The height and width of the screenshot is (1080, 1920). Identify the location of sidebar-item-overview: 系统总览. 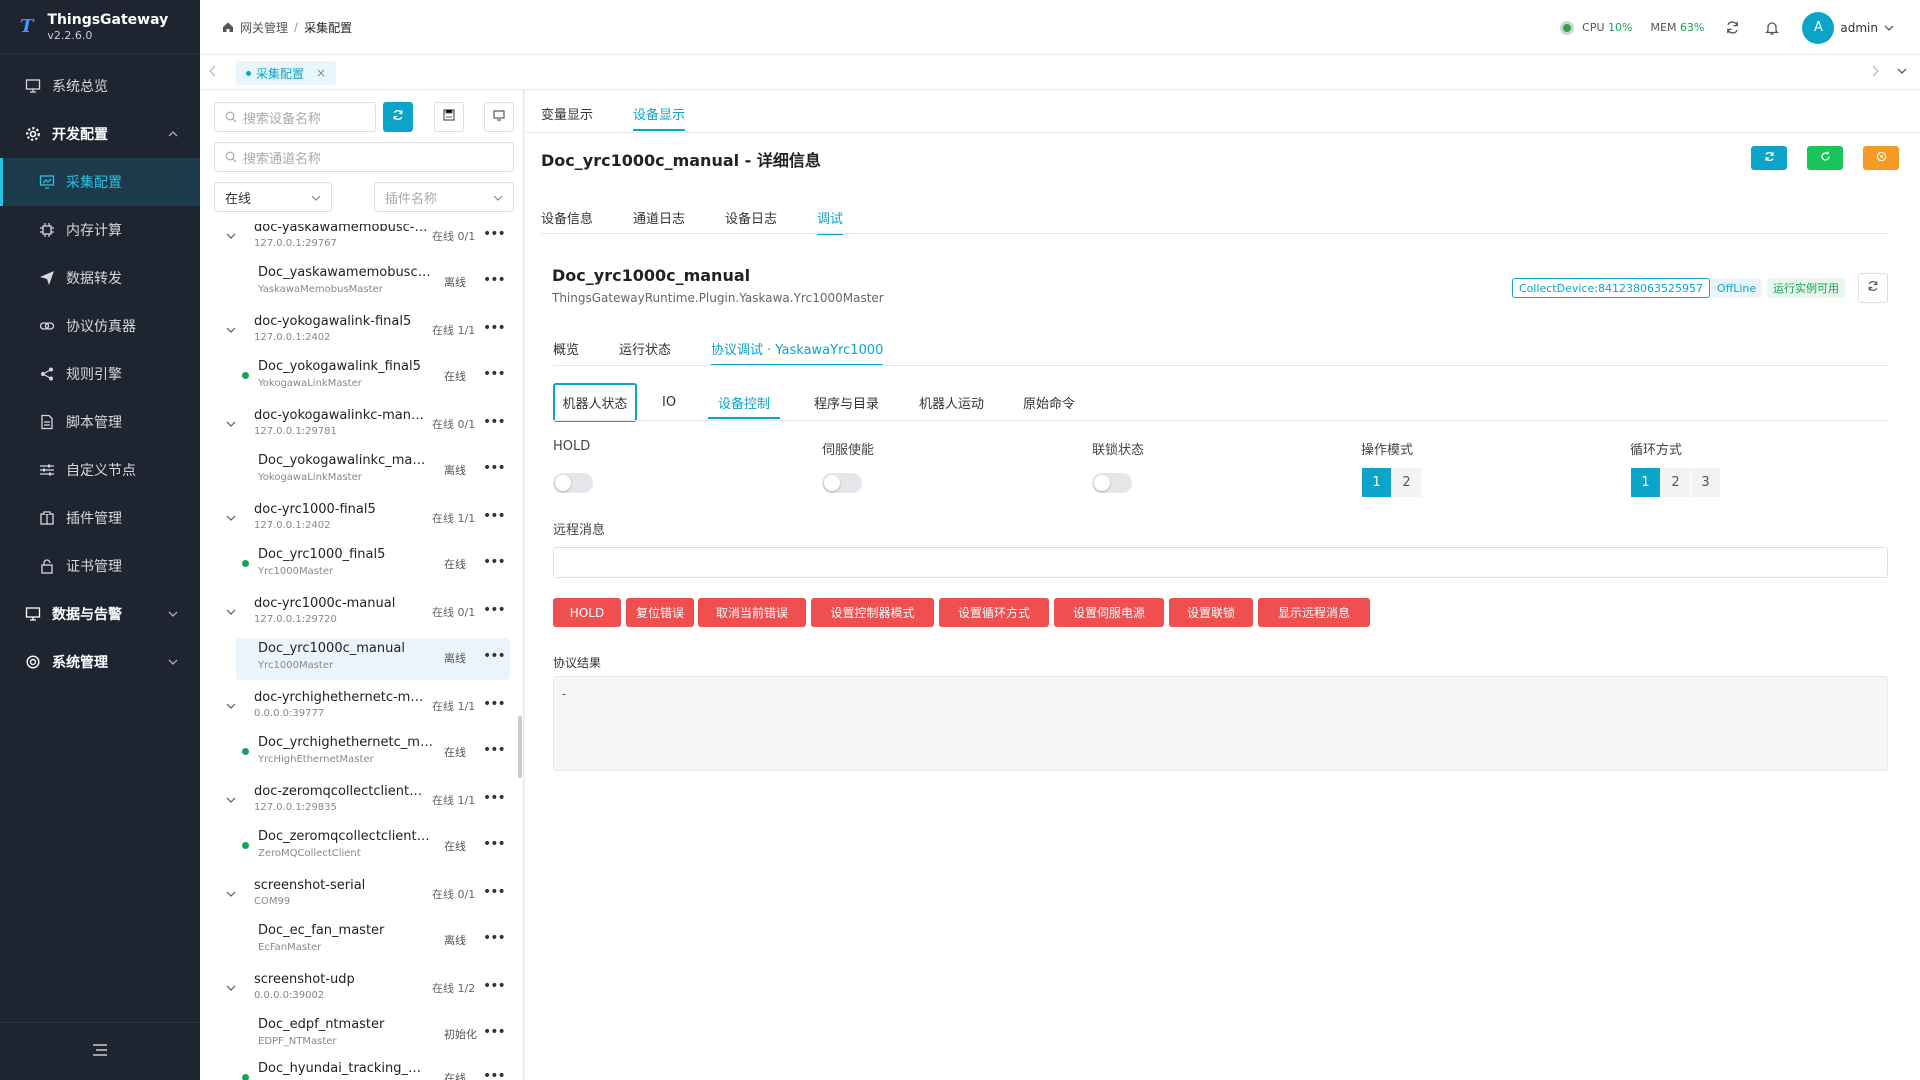
(100, 86).